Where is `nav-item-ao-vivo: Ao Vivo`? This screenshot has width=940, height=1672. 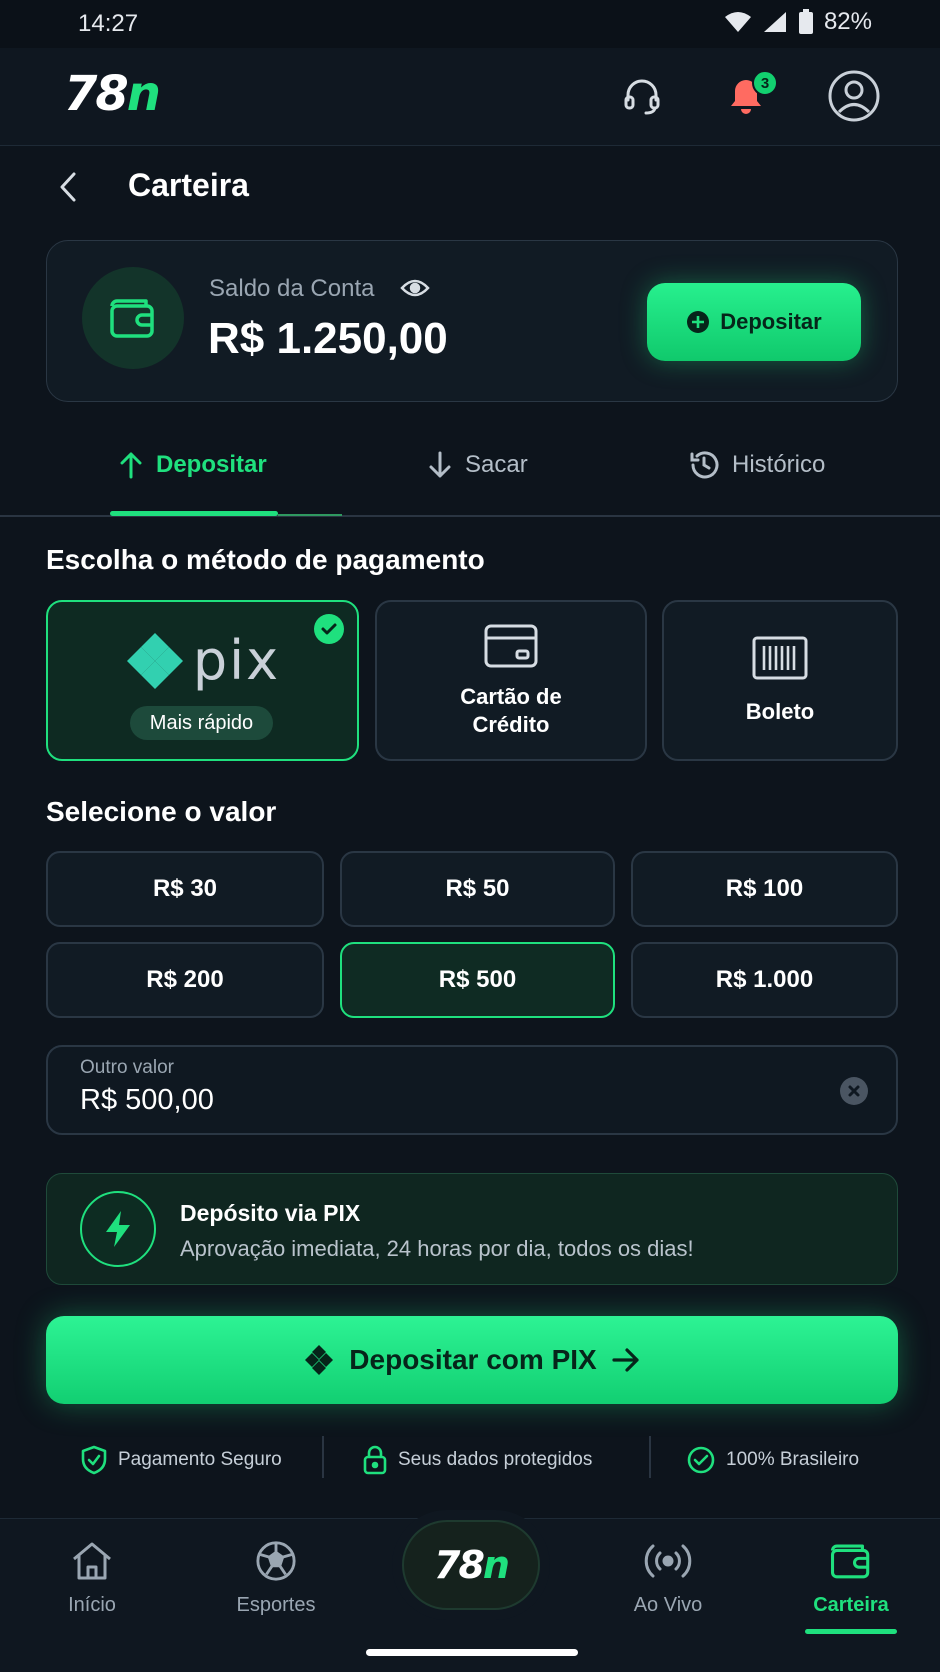
nav-item-ao-vivo: Ao Vivo is located at coordinates (668, 1578).